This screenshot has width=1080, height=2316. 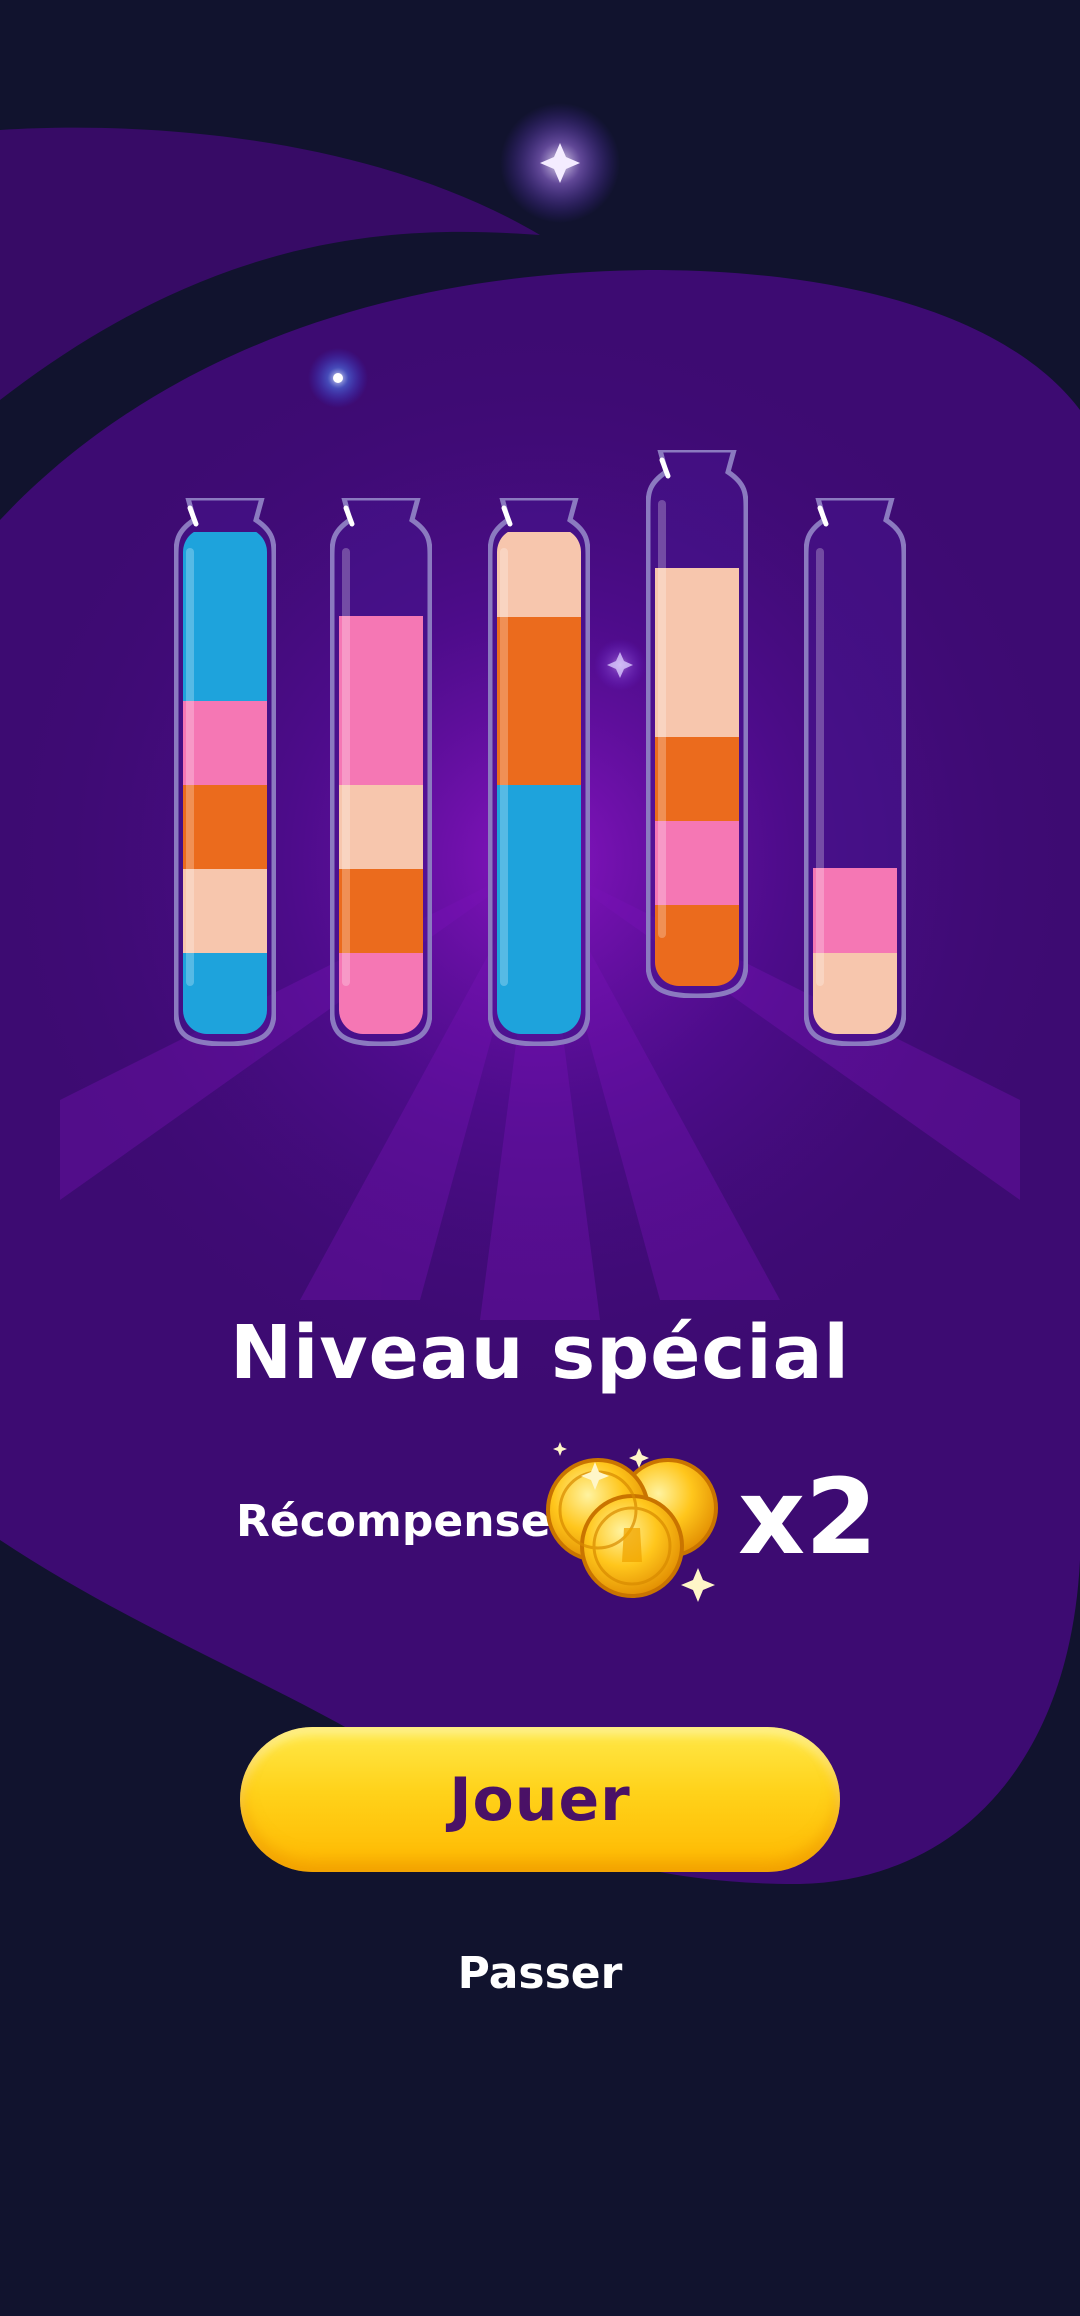 I want to click on play-button: Jouer, so click(x=540, y=1799).